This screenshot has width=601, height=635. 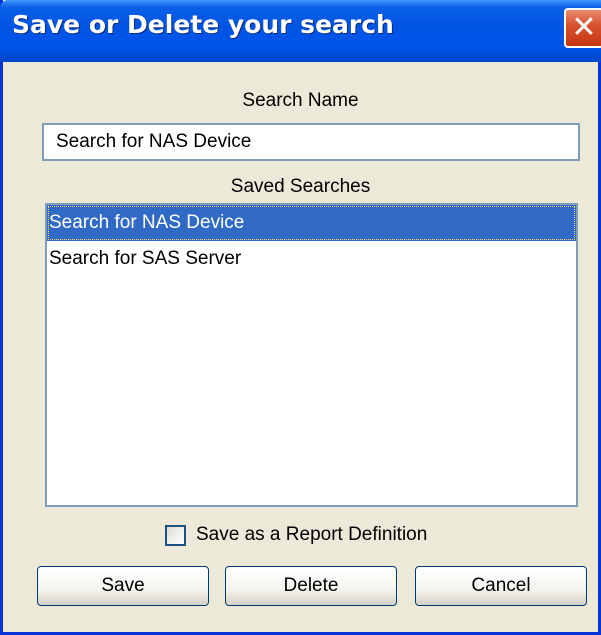 What do you see at coordinates (175, 535) in the screenshot?
I see `report-definition-checkbox` at bounding box center [175, 535].